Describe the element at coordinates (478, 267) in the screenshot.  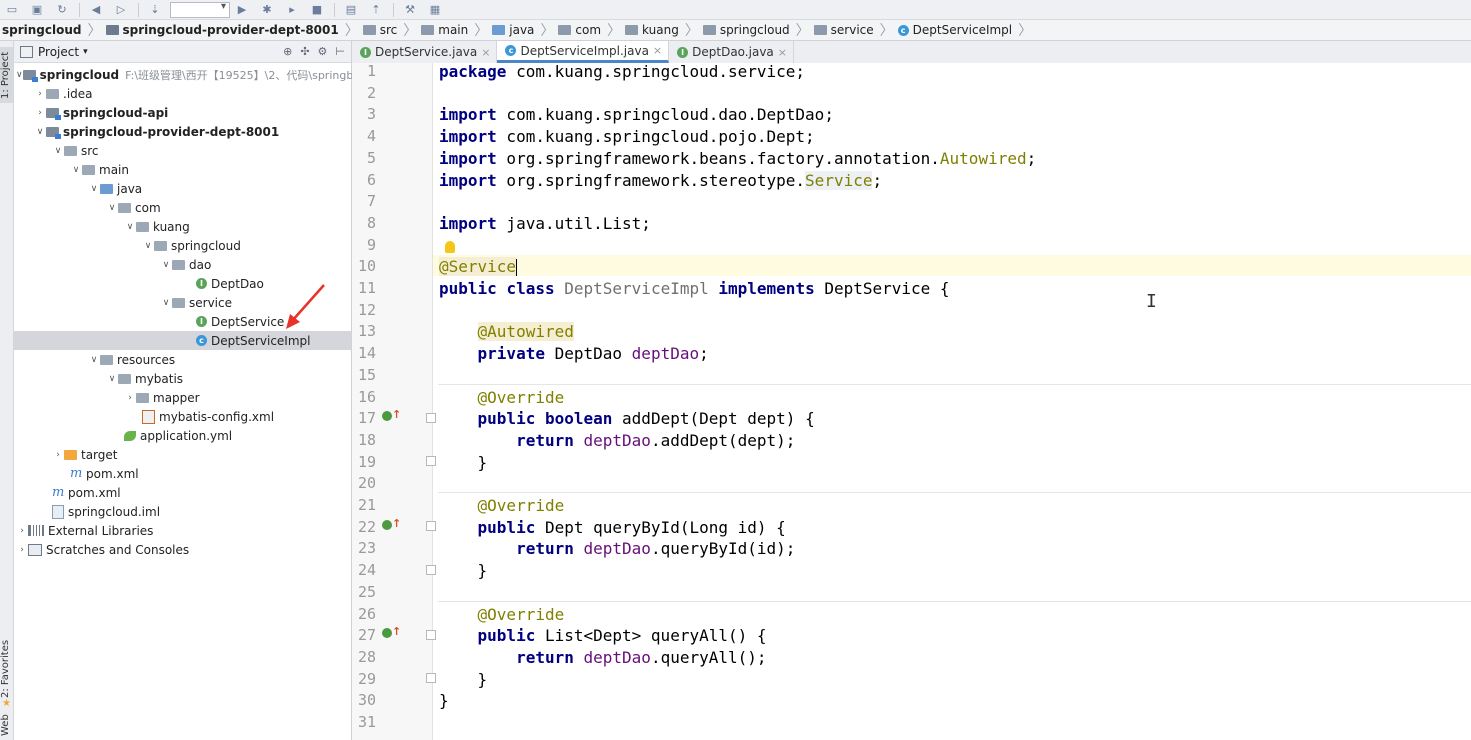
I see `code-annotation: @Service` at that location.